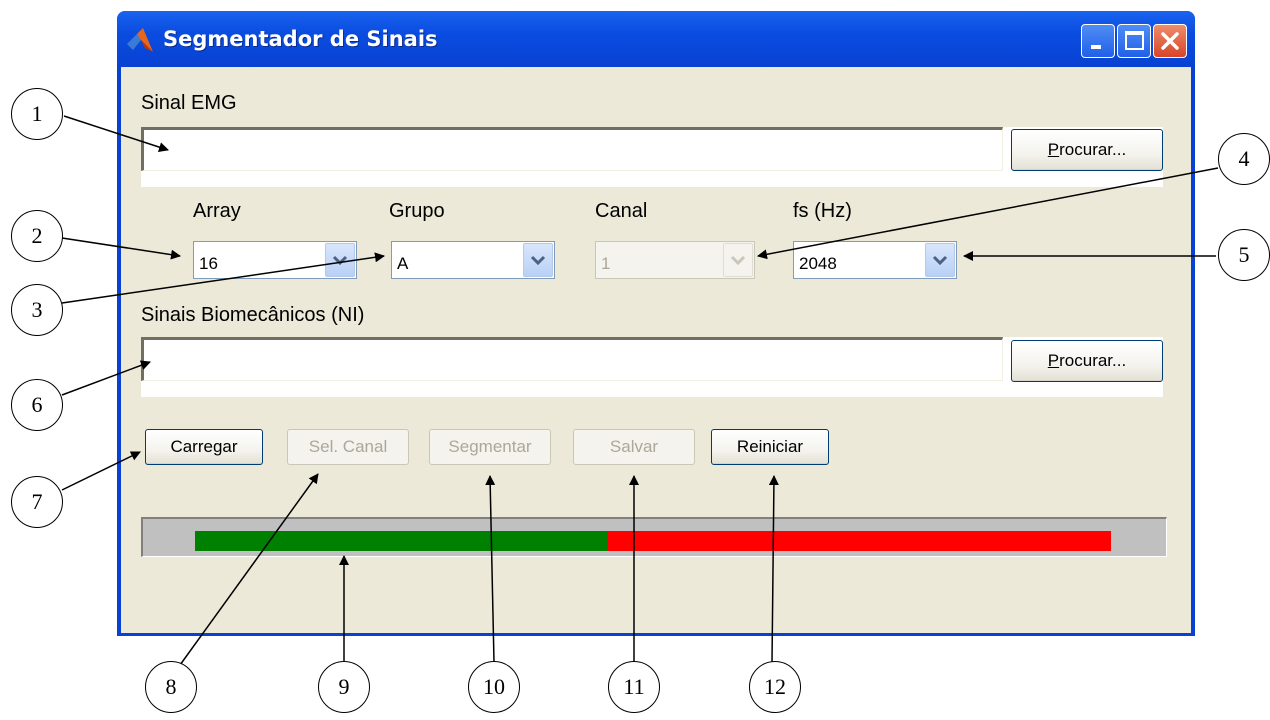 The image size is (1270, 720). I want to click on callout-12: 12, so click(775, 687).